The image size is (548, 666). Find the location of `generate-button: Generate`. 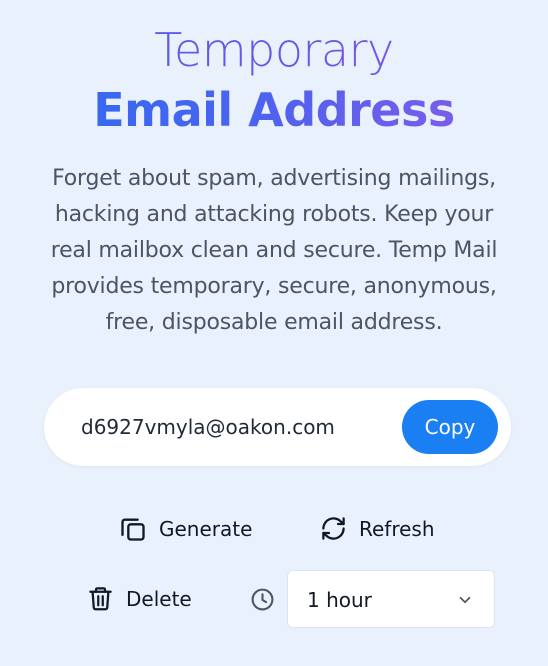

generate-button: Generate is located at coordinates (185, 529).